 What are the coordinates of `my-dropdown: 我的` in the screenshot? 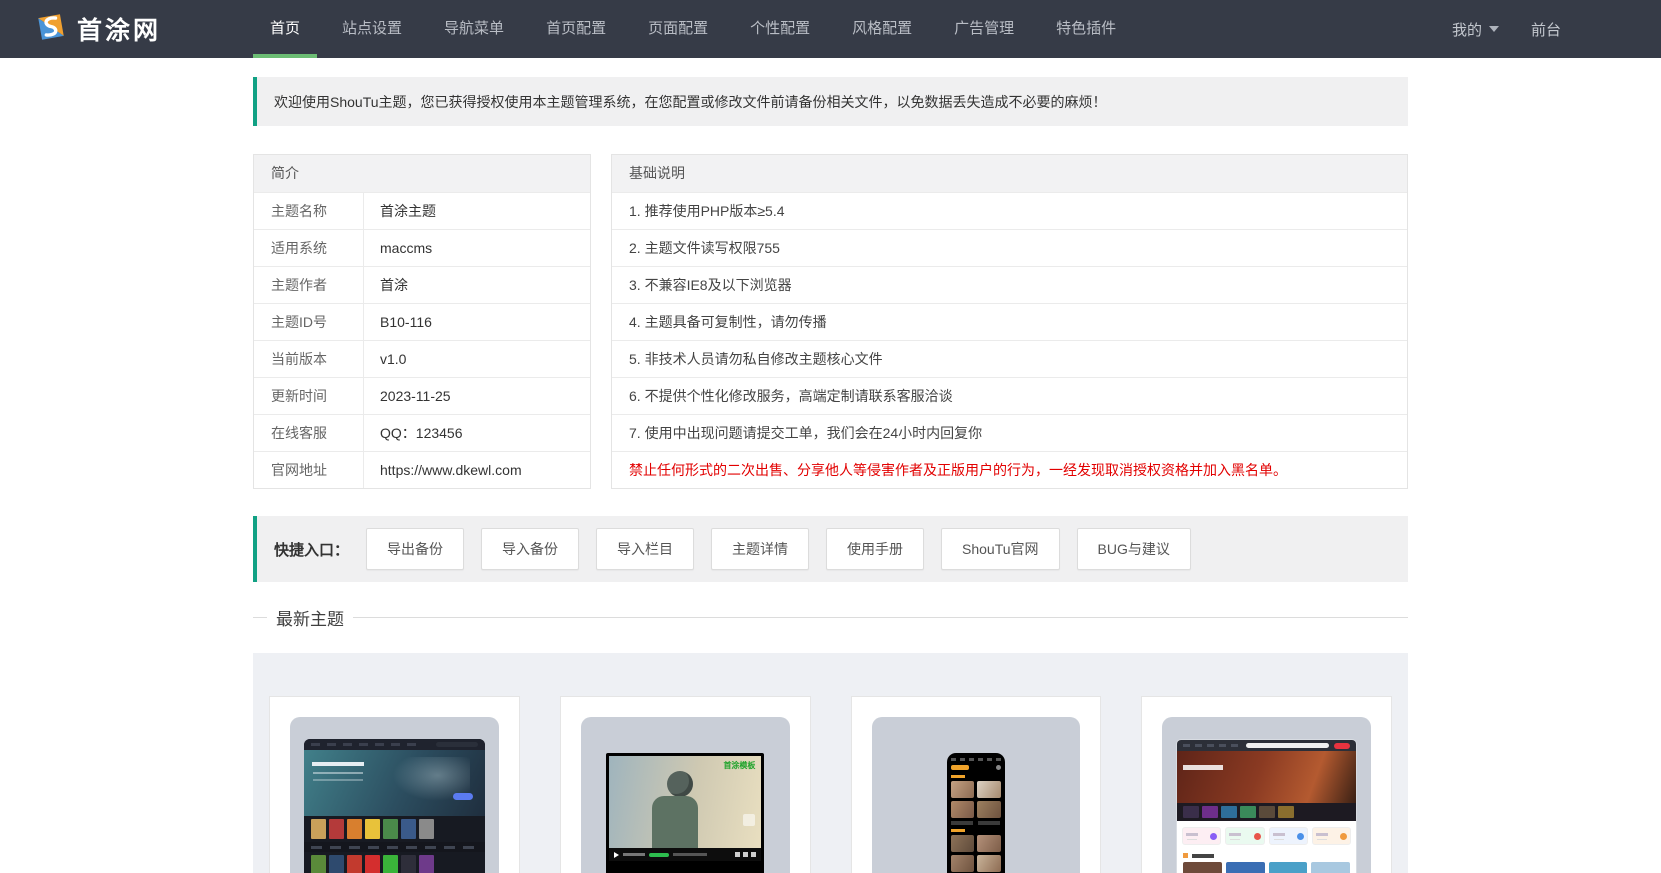 It's located at (1475, 29).